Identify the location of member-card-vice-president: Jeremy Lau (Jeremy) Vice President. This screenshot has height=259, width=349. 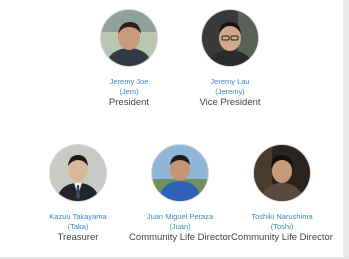
(230, 59).